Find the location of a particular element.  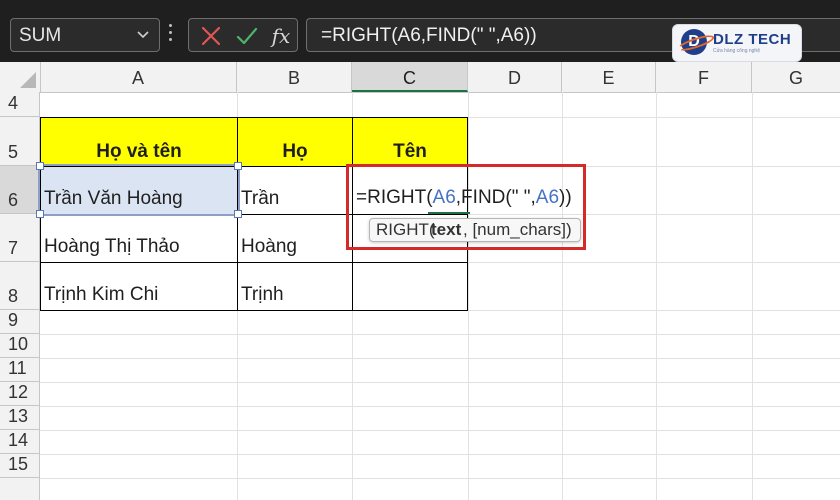

enter-check-icon is located at coordinates (247, 36).